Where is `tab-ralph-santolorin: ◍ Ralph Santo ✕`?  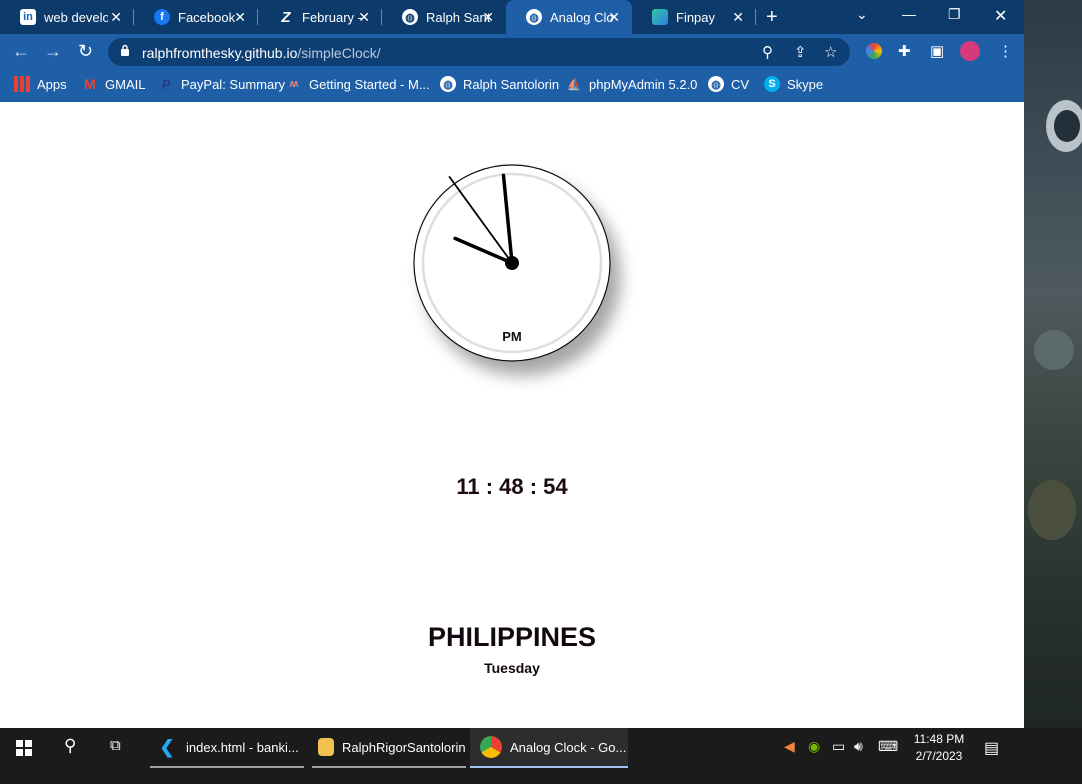 tab-ralph-santolorin: ◍ Ralph Santo ✕ is located at coordinates (444, 17).